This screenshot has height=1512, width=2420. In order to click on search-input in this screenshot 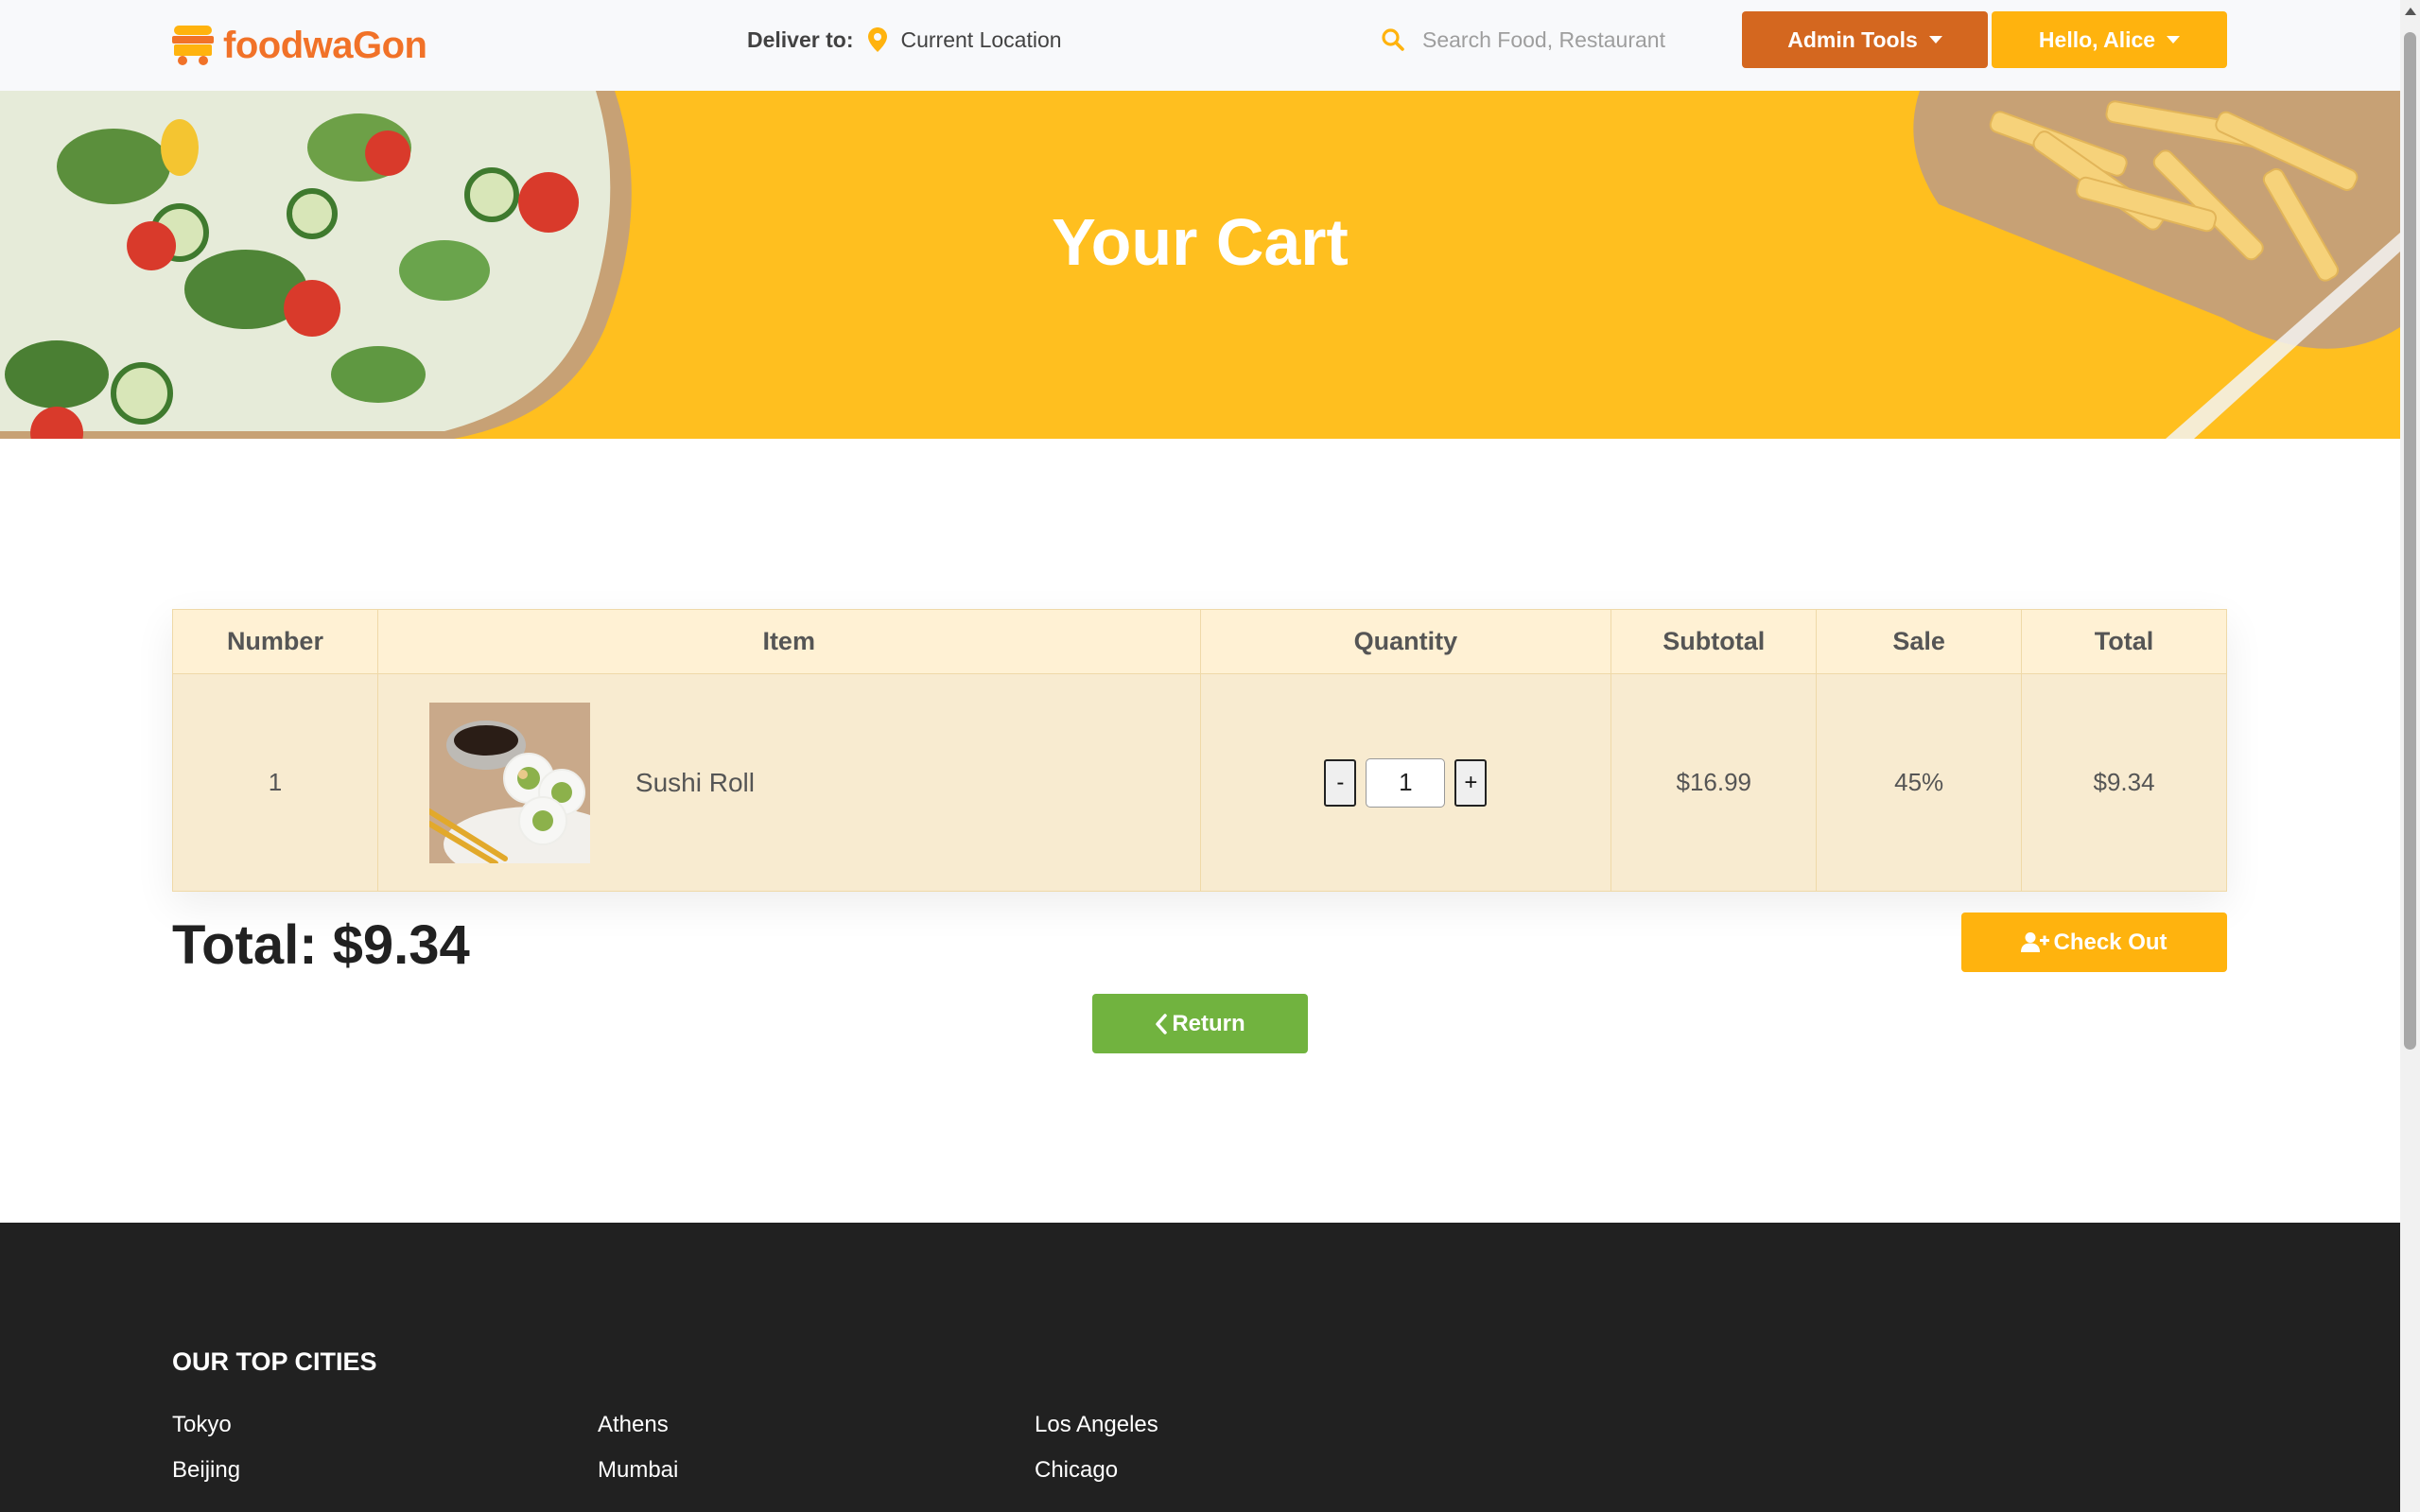, I will do `click(1574, 39)`.